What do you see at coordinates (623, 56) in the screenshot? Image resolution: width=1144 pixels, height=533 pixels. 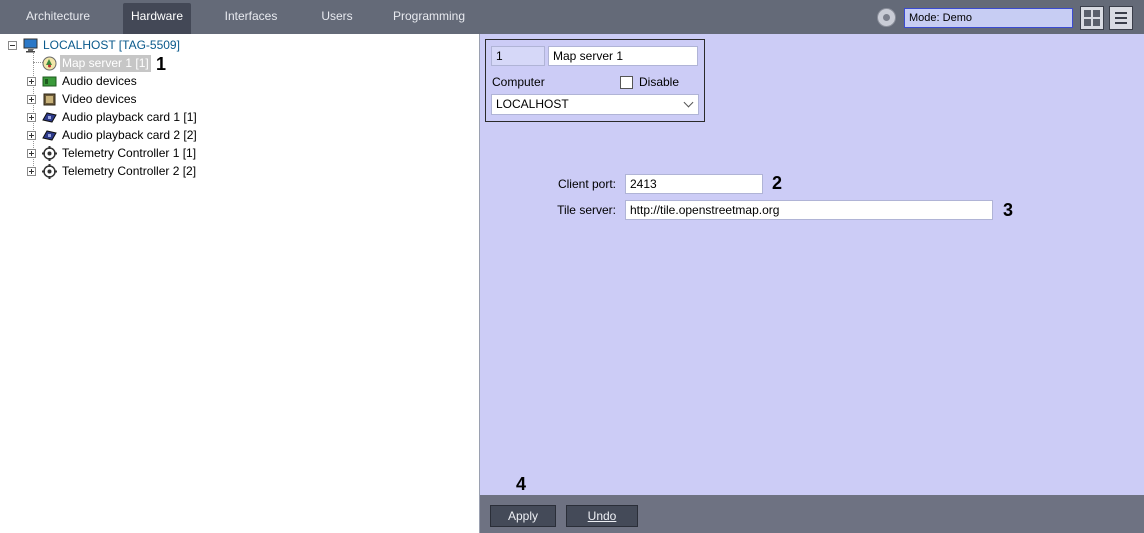 I see `object-name-field: Map server 1` at bounding box center [623, 56].